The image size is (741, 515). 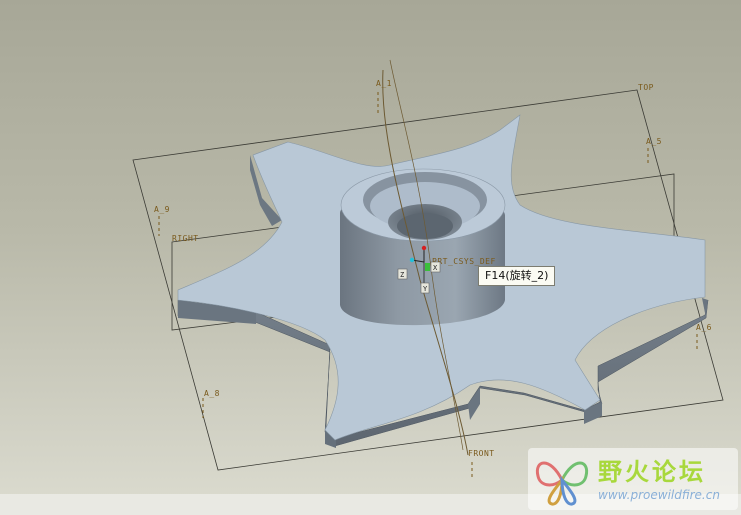 I want to click on label-front: FRONT, so click(x=481, y=453).